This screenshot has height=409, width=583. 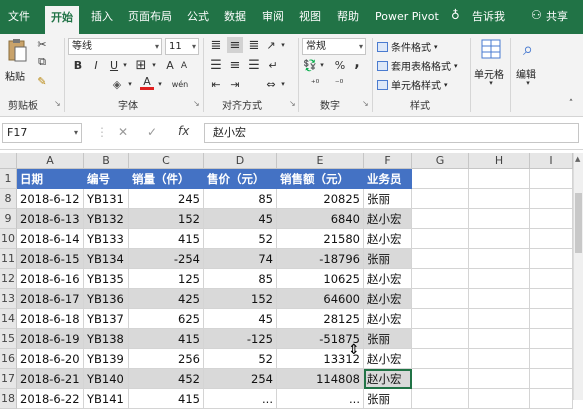 What do you see at coordinates (8, 279) in the screenshot?
I see `row-header-12: 12` at bounding box center [8, 279].